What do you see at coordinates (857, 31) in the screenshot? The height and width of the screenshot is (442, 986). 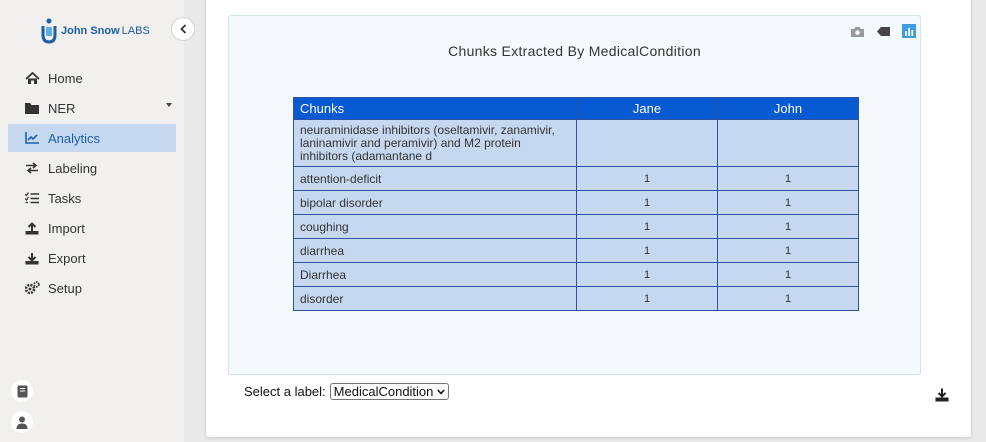 I see `camera-icon` at bounding box center [857, 31].